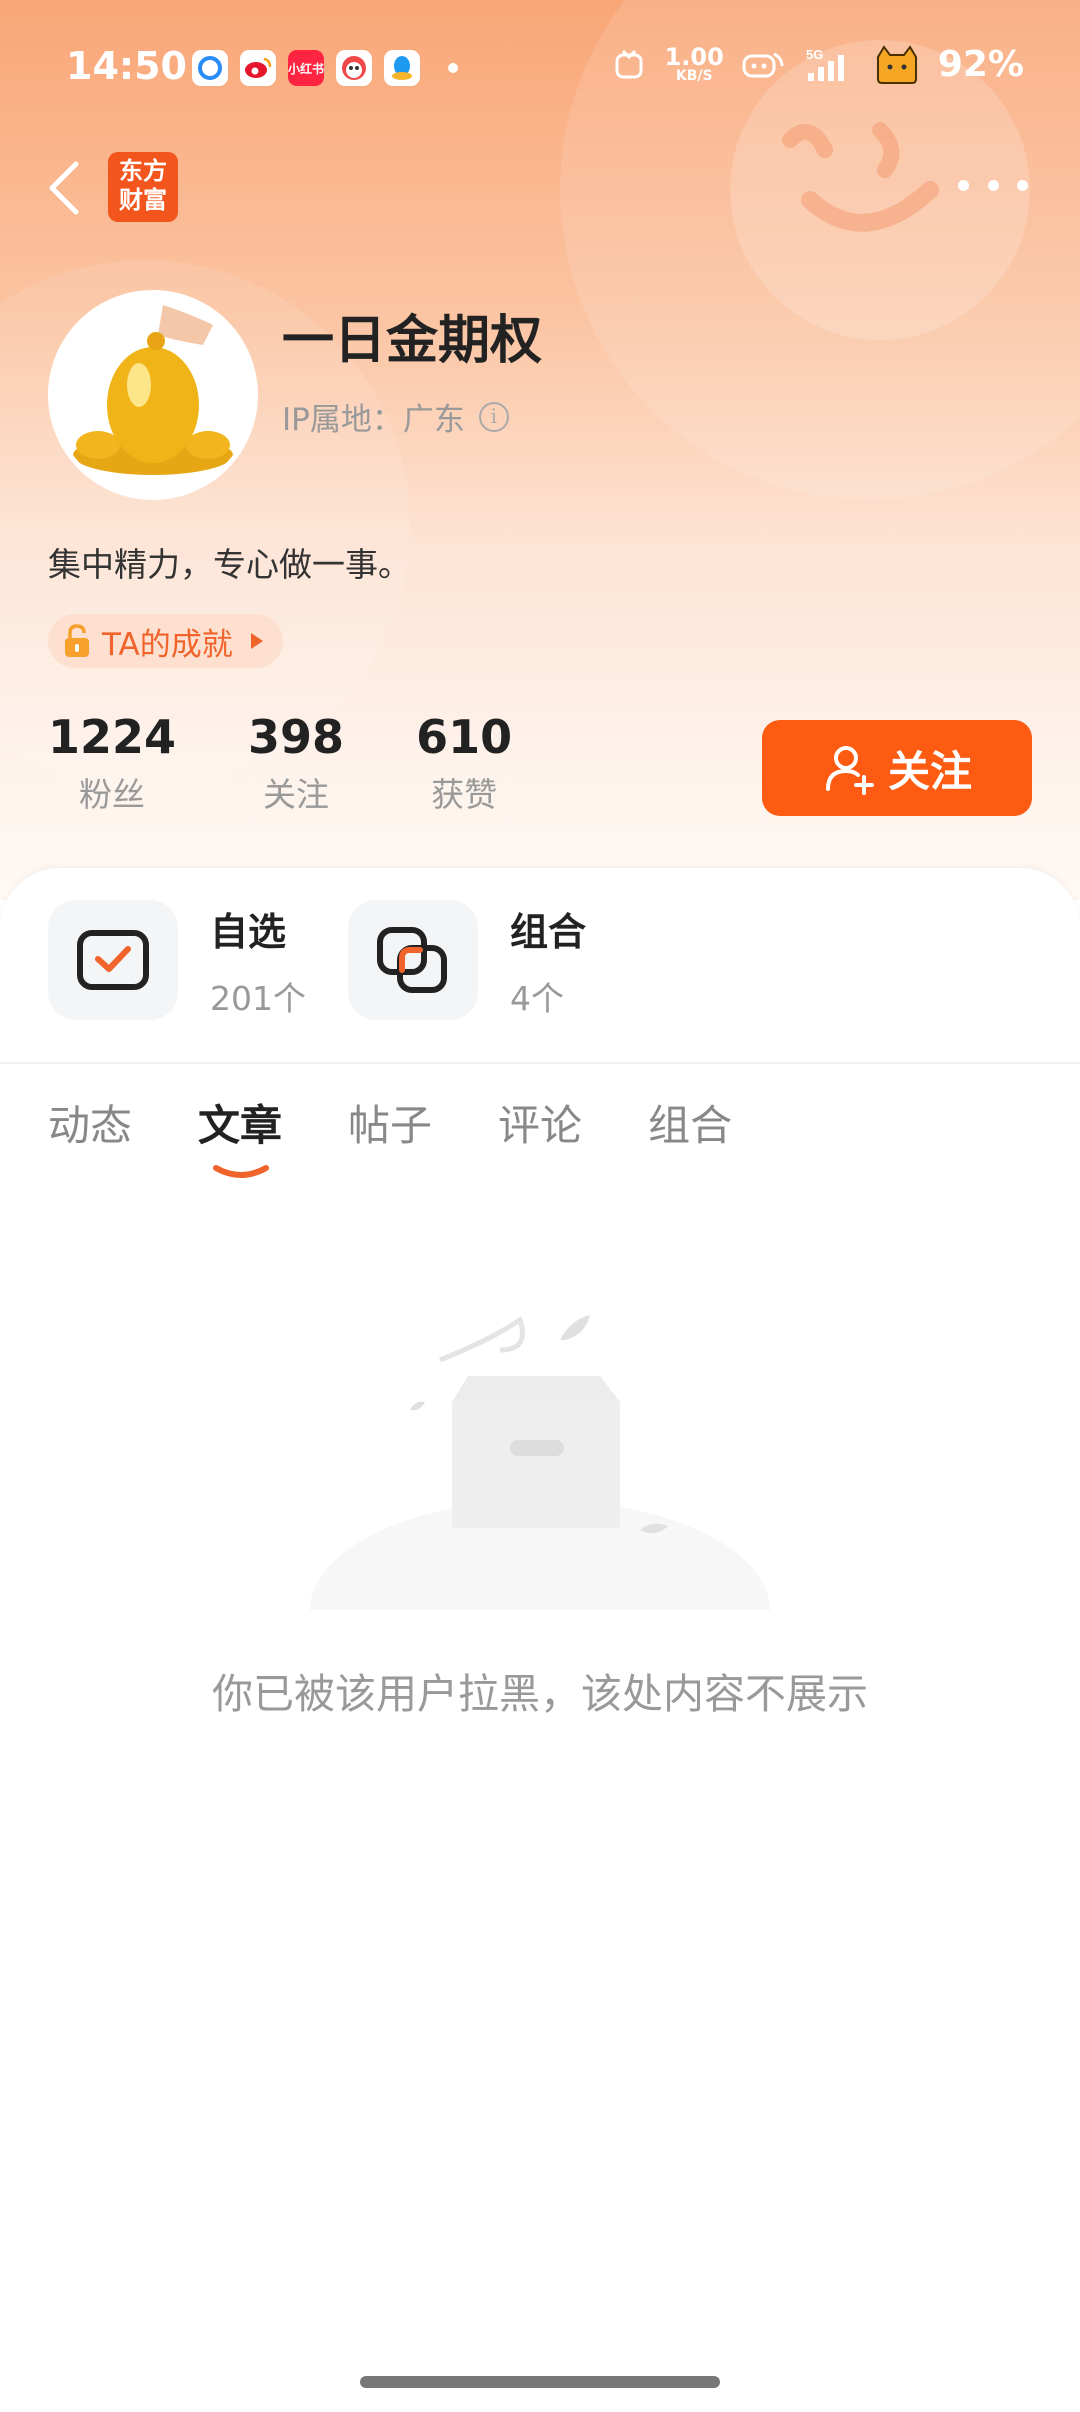 The height and width of the screenshot is (2412, 1080). I want to click on hotspot-icon, so click(763, 64).